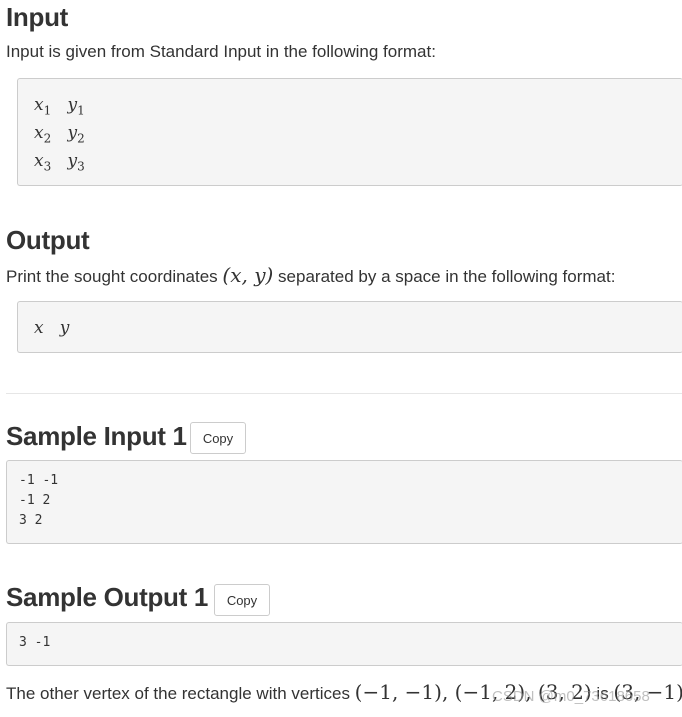 The image size is (682, 717). What do you see at coordinates (242, 600) in the screenshot?
I see `copy-sample-output-button: Copy` at bounding box center [242, 600].